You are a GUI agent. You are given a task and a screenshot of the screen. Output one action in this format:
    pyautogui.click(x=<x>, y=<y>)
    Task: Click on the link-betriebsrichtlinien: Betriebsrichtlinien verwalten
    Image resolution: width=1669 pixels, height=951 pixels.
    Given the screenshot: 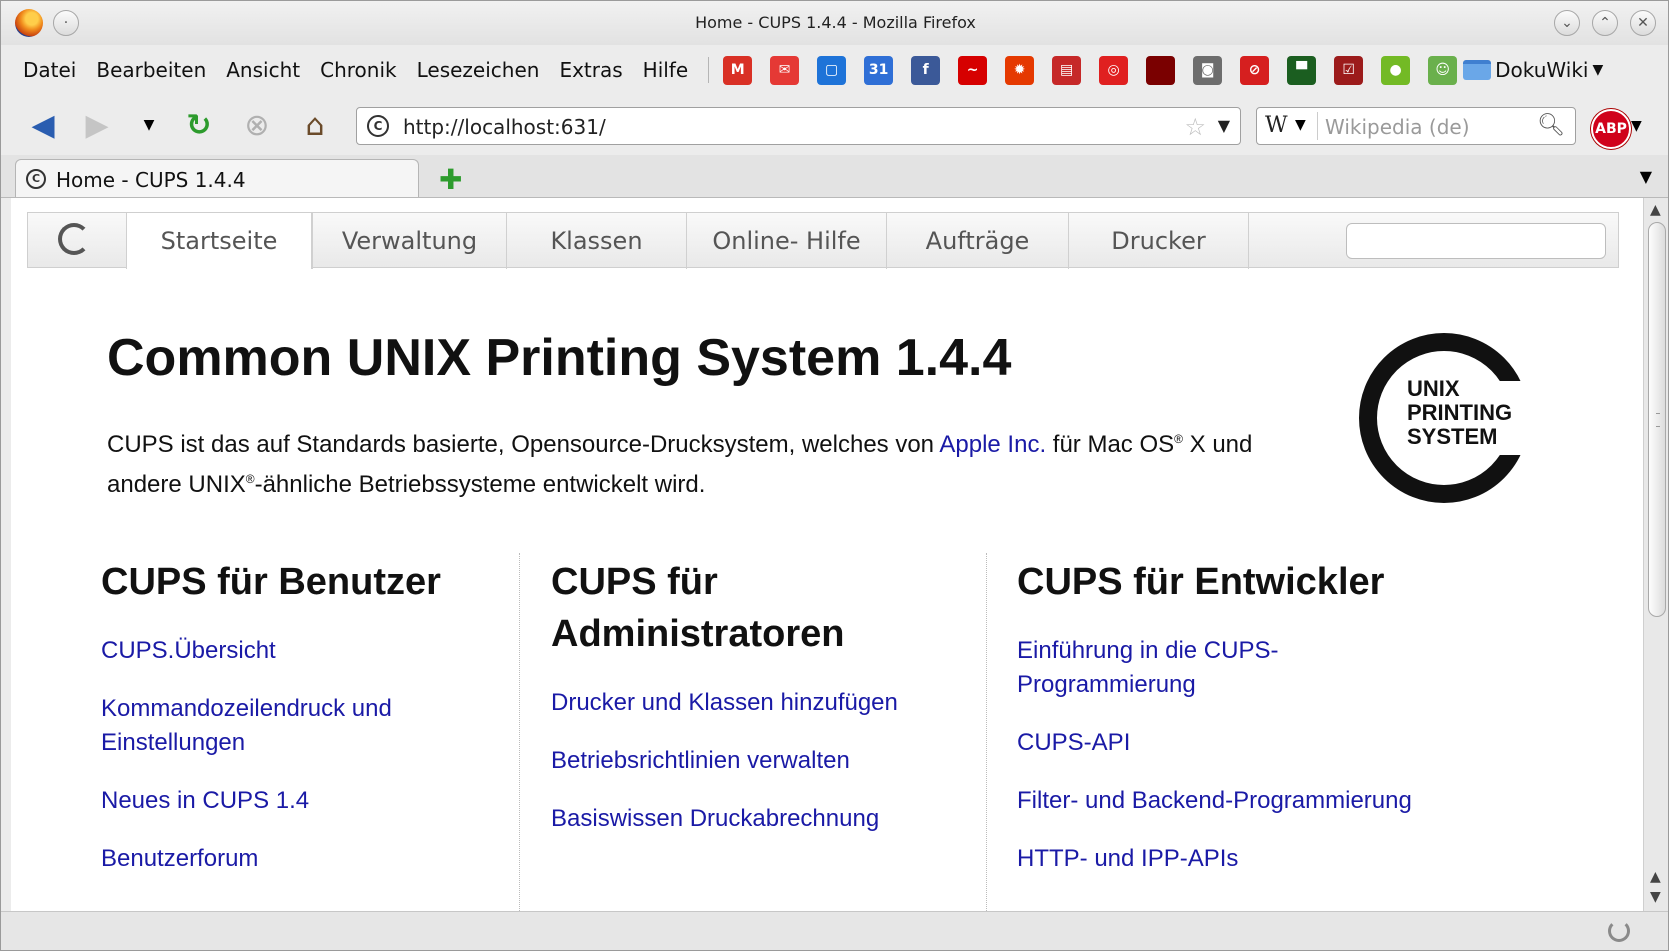 What is the action you would take?
    pyautogui.click(x=700, y=760)
    